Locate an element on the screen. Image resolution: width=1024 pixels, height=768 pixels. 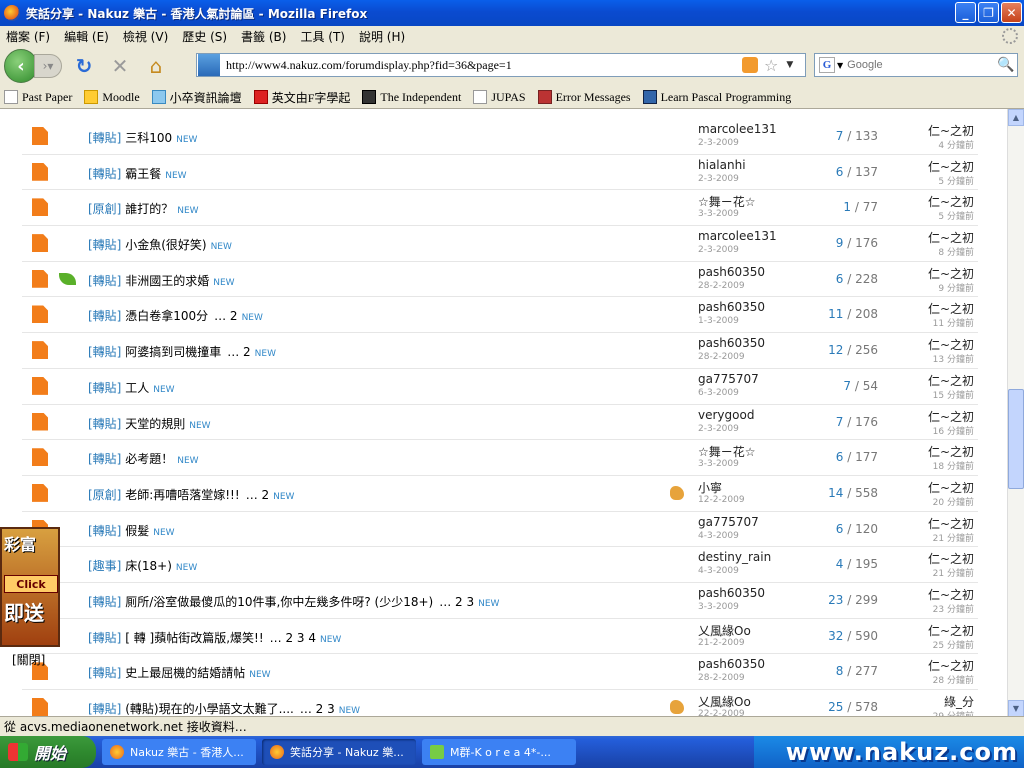
ad-close-link: [關閉] is located at coordinates (28, 659).